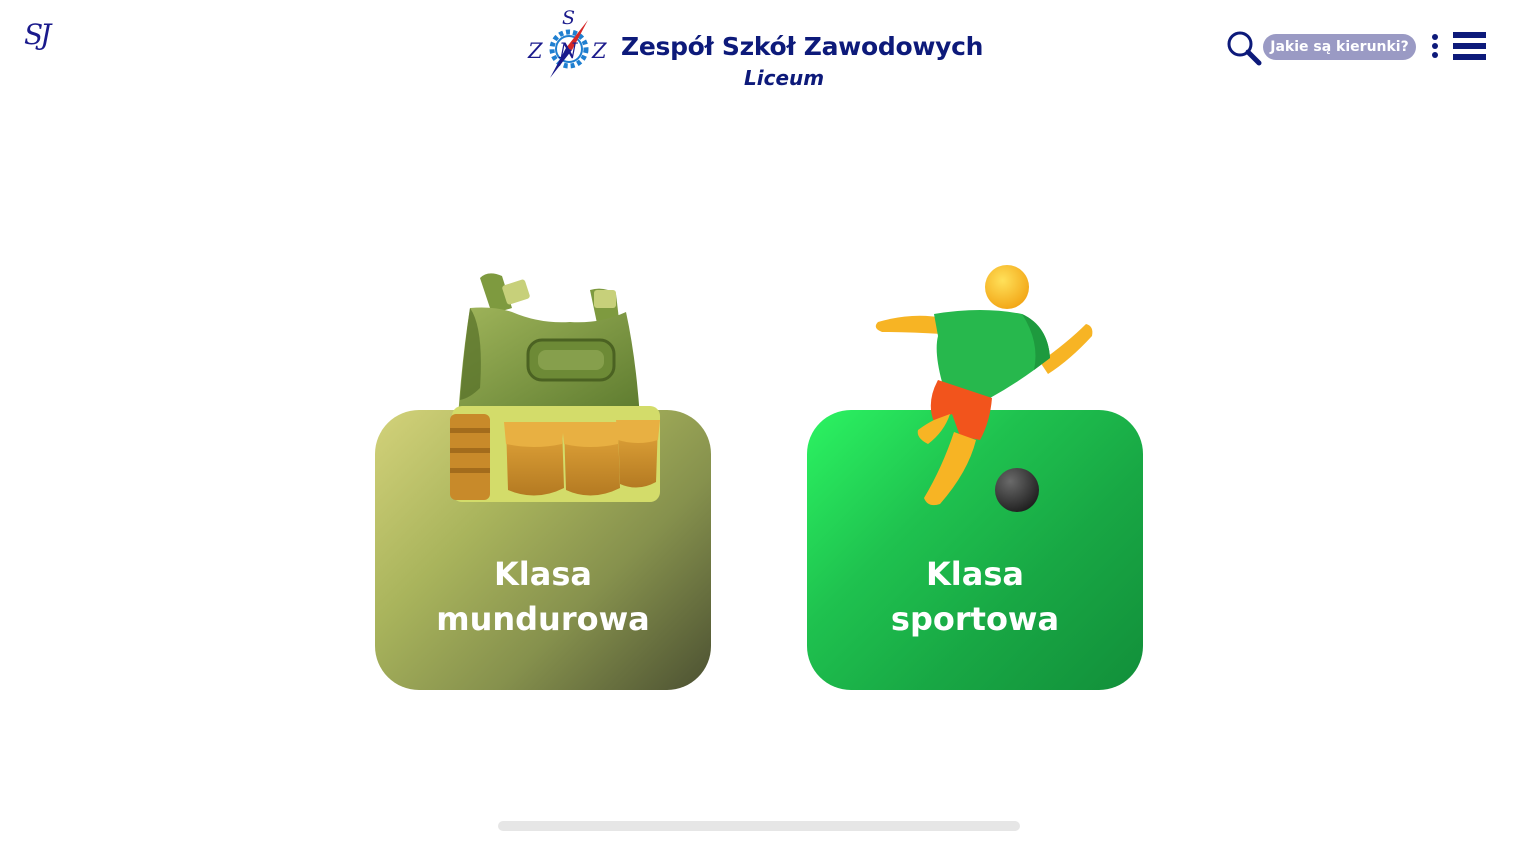 This screenshot has height=852, width=1518. I want to click on logo-letter-s: S, so click(568, 18).